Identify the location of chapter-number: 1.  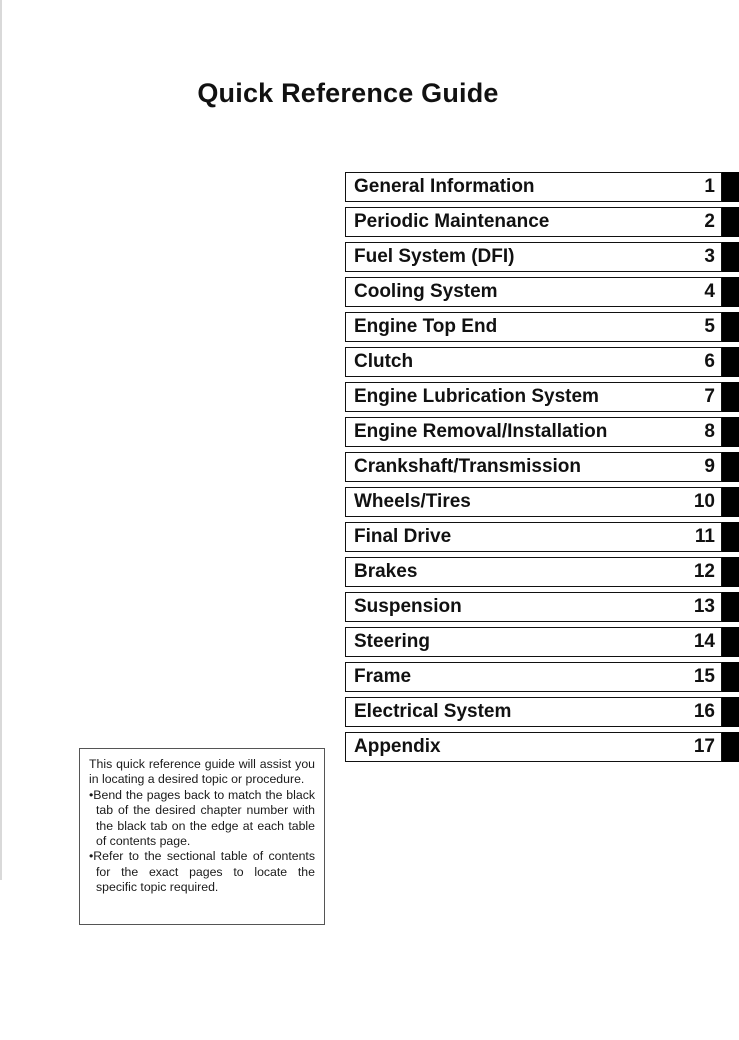
(709, 186).